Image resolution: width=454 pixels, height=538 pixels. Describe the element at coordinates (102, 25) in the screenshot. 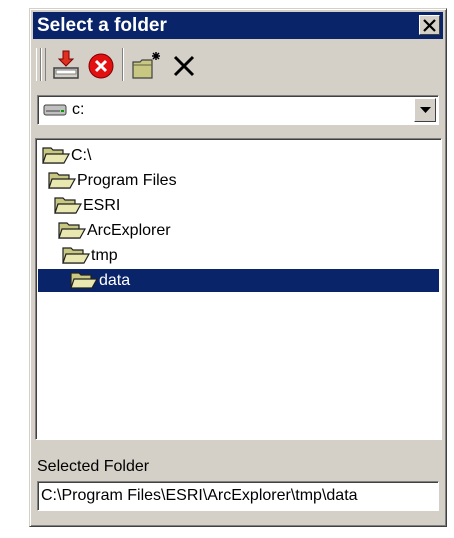

I see `dialog-title: Select a folder` at that location.